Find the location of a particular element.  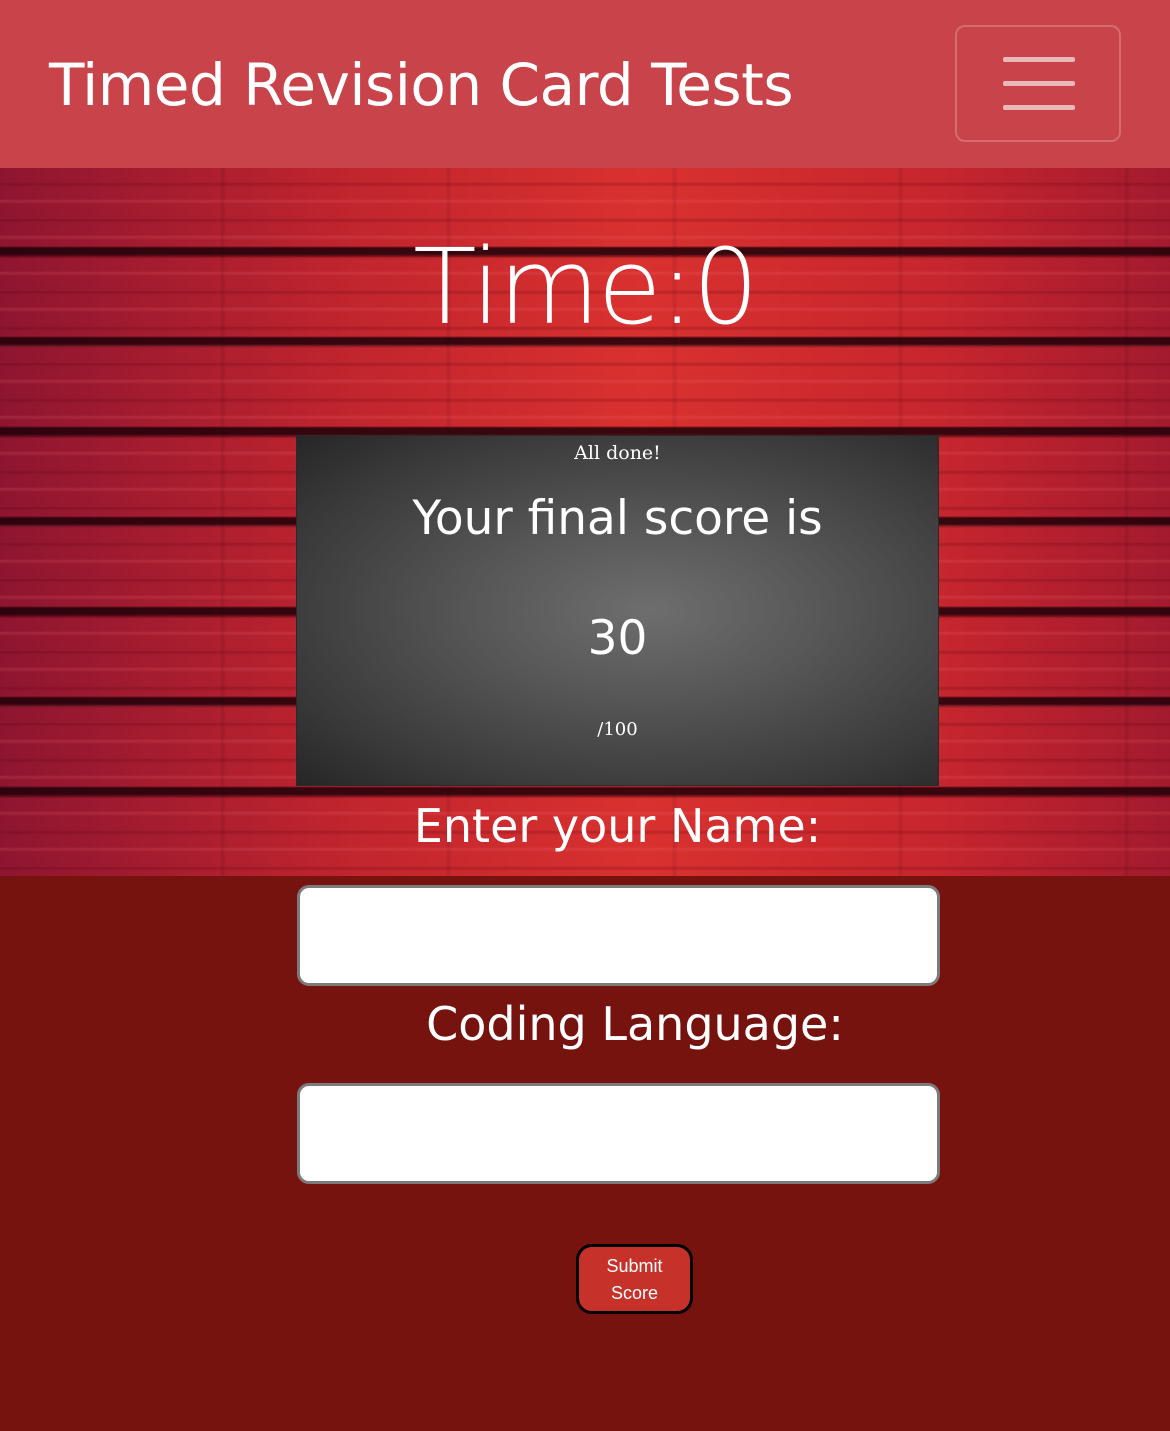

navbar-toggle-button is located at coordinates (1038, 83).